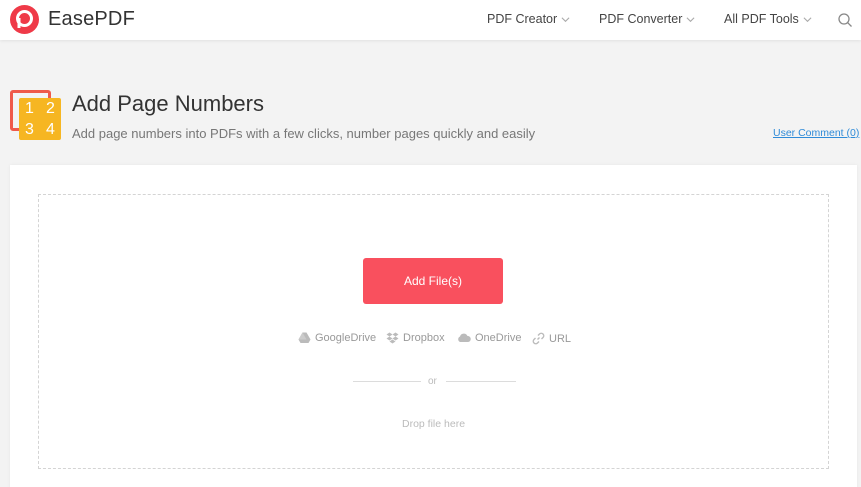  I want to click on icon-number-tiles: 1 2 3 4, so click(40, 119).